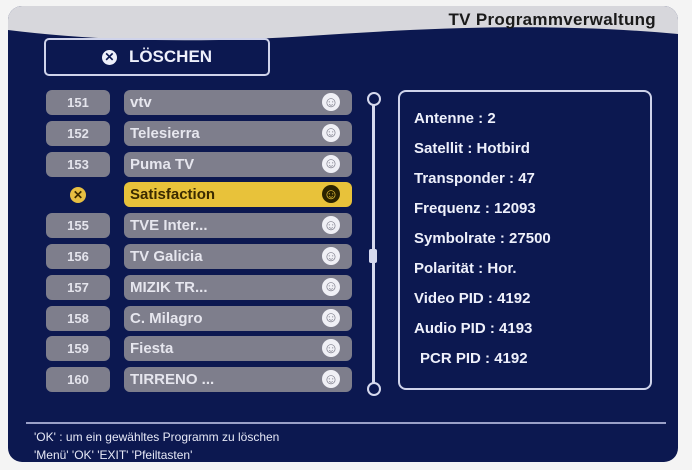 The height and width of the screenshot is (470, 692). Describe the element at coordinates (373, 256) in the screenshot. I see `scroll-thumb` at that location.